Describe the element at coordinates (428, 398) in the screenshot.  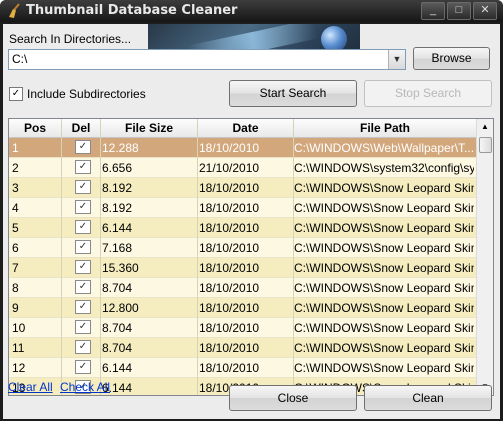
I see `clean-button: Clean` at that location.